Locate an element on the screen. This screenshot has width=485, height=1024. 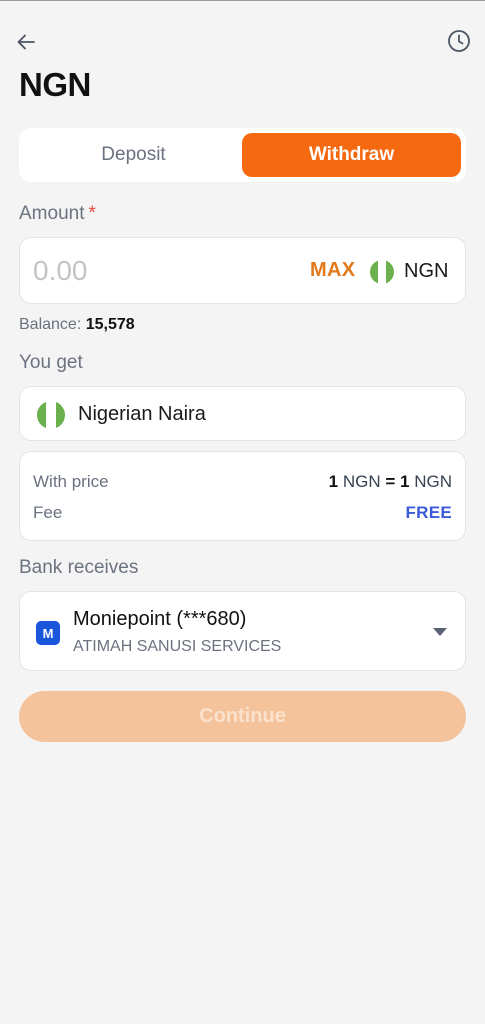
bank-account-name: Moniepoint (***680) is located at coordinates (160, 619).